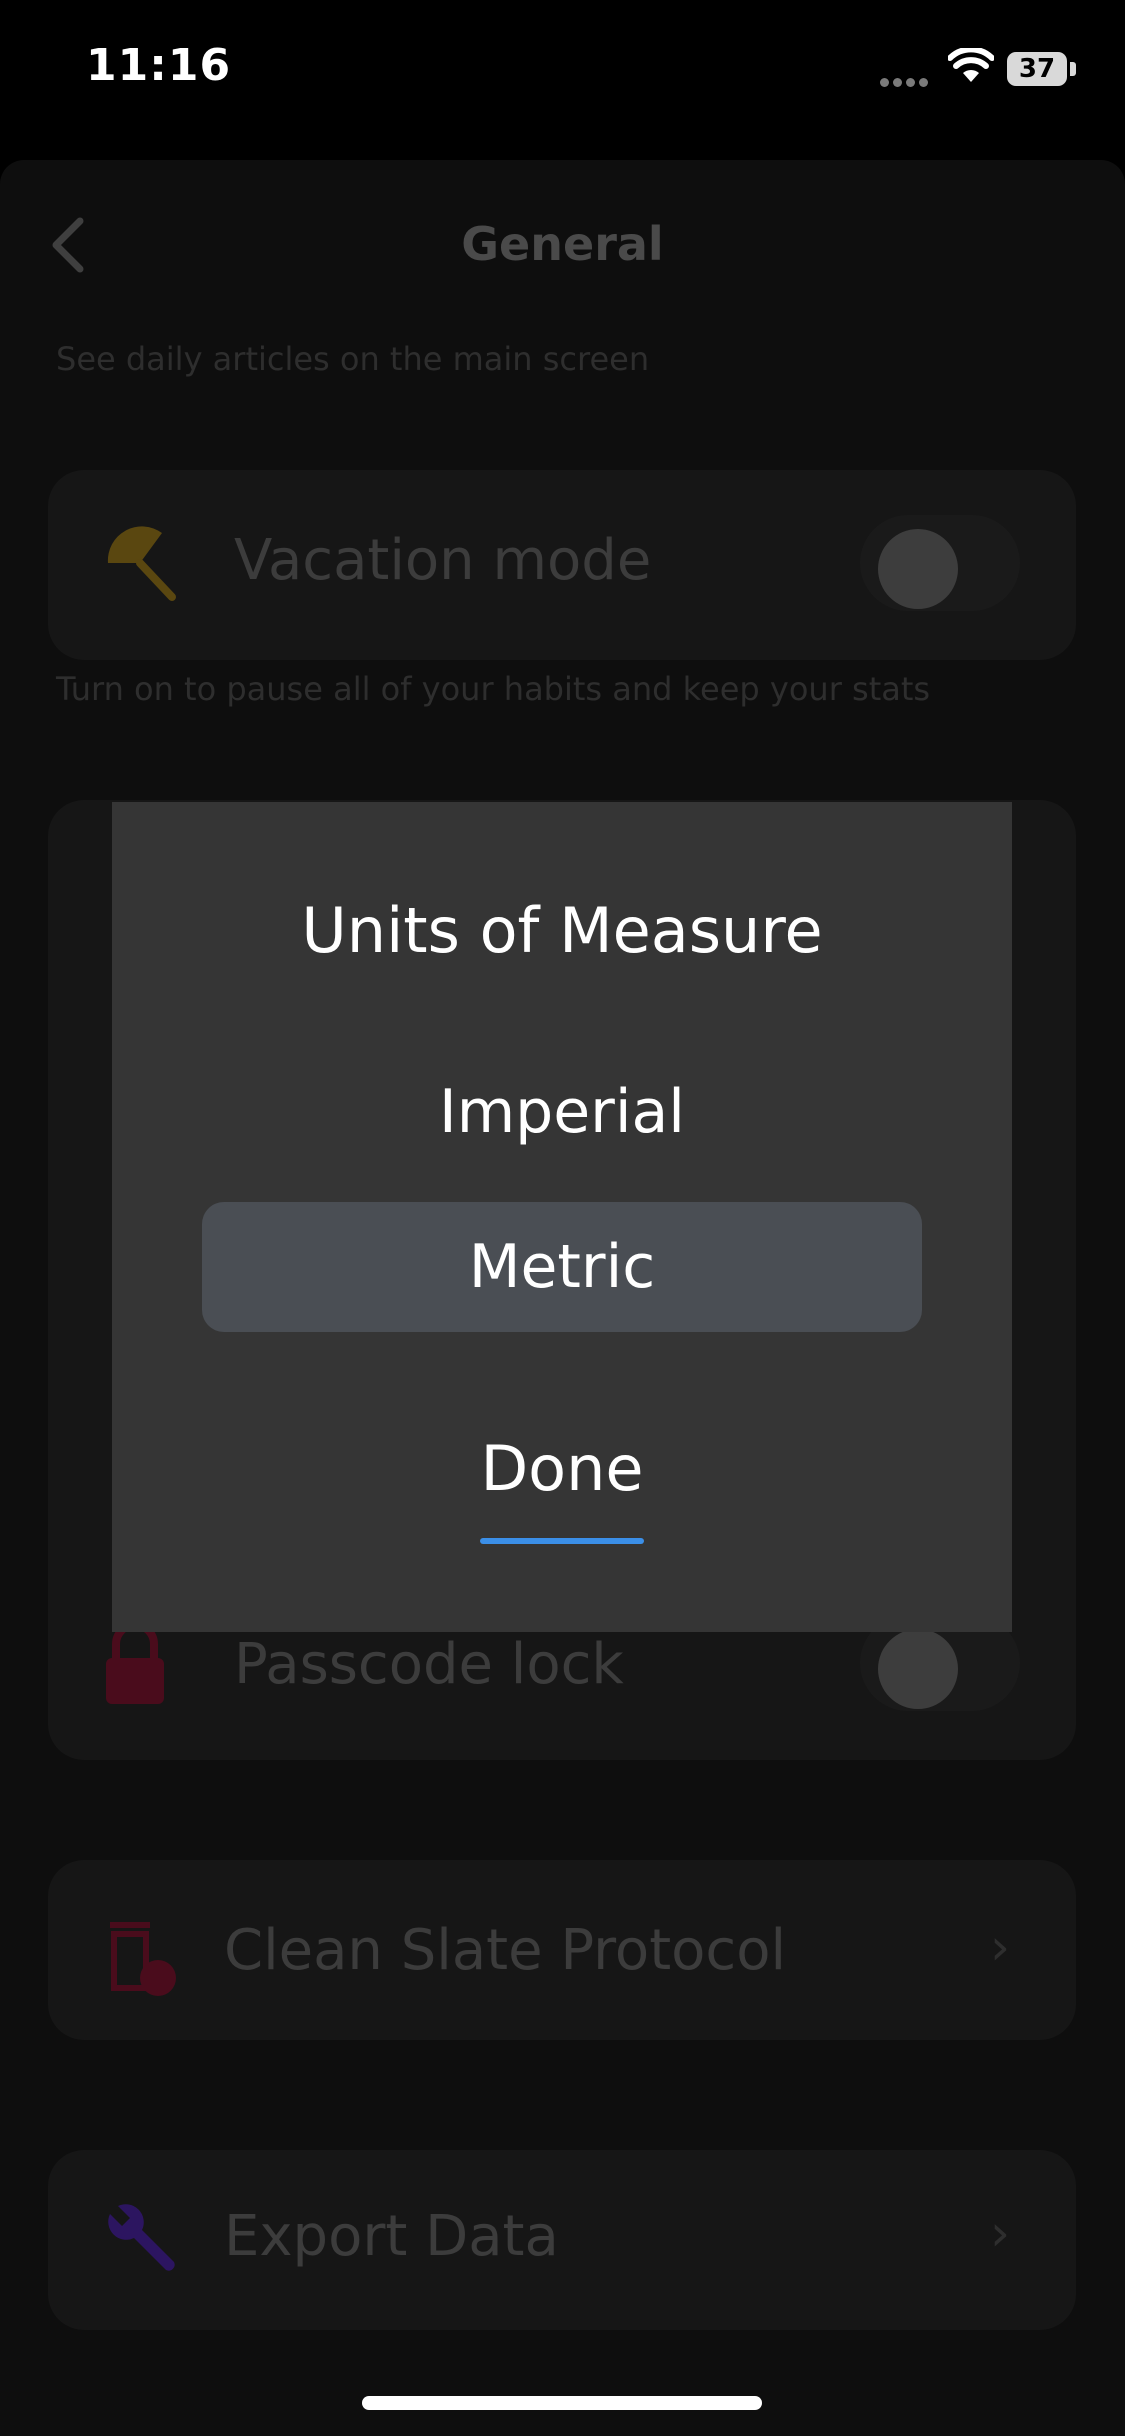 This screenshot has height=2436, width=1125. Describe the element at coordinates (143, 1959) in the screenshot. I see `trash-clock-icon` at that location.